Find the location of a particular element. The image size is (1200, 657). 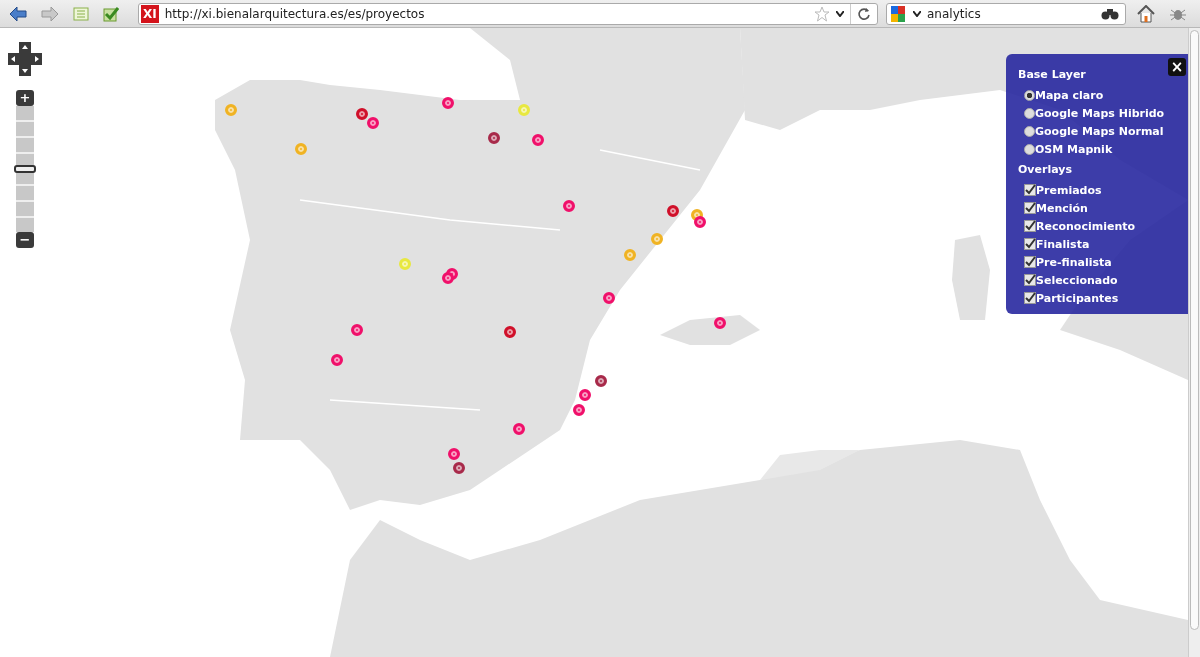

layer-label: Mapa claro is located at coordinates (1069, 95).